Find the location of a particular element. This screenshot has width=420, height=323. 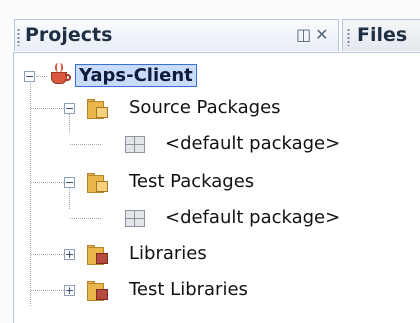

tree-root: − Yaps-Client is located at coordinates (204, 77).